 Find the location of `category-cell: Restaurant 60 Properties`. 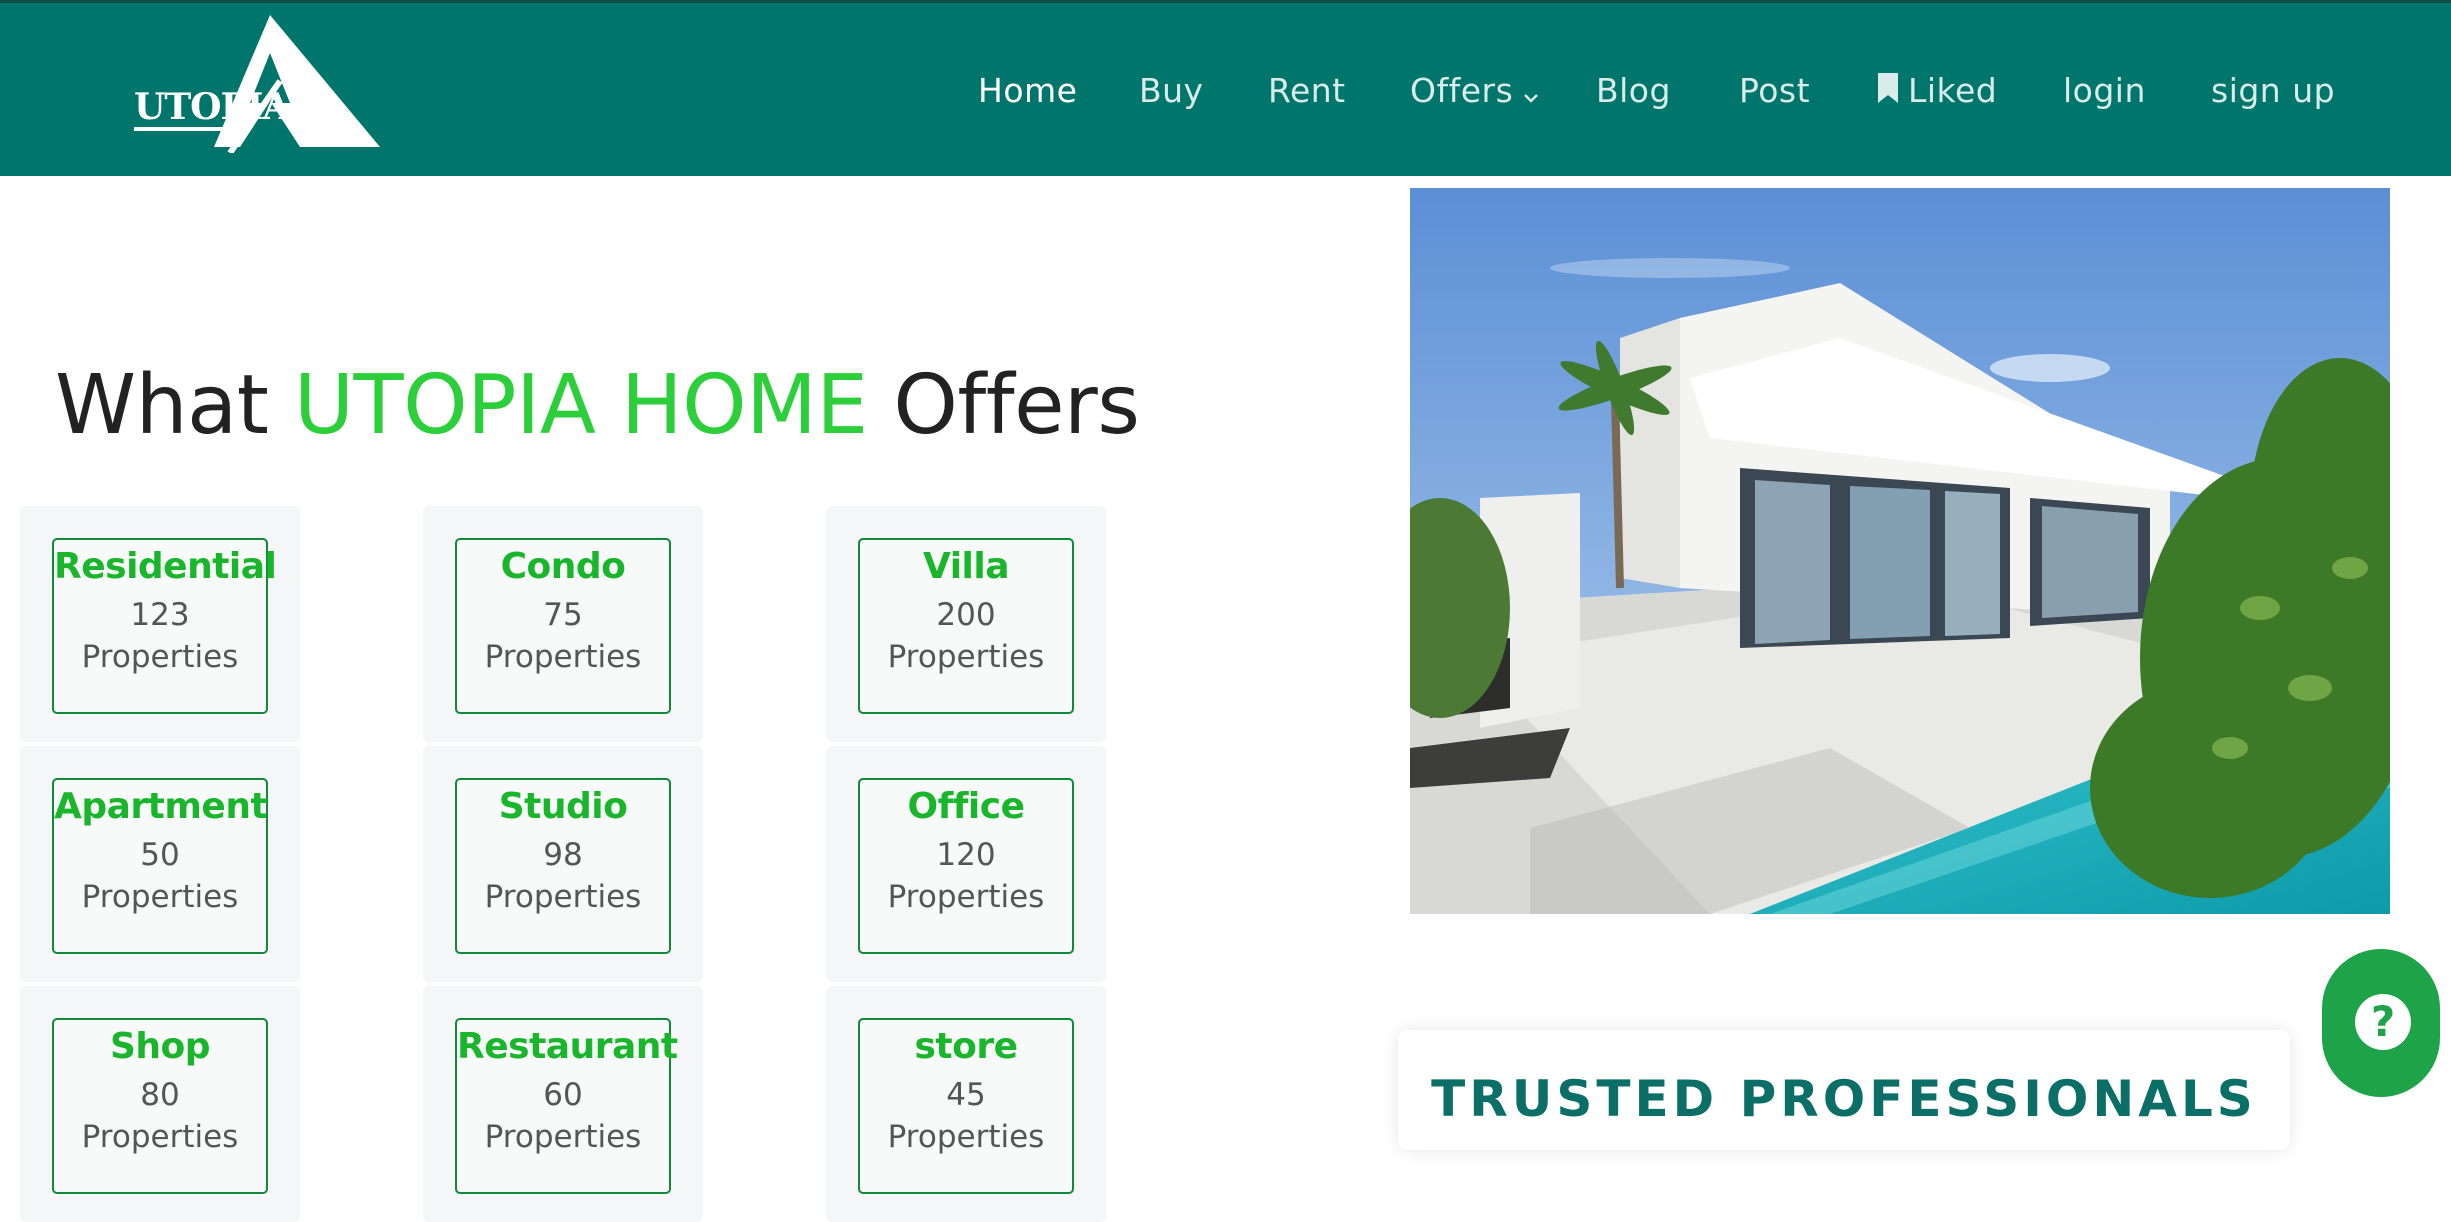

category-cell: Restaurant 60 Properties is located at coordinates (563, 1104).